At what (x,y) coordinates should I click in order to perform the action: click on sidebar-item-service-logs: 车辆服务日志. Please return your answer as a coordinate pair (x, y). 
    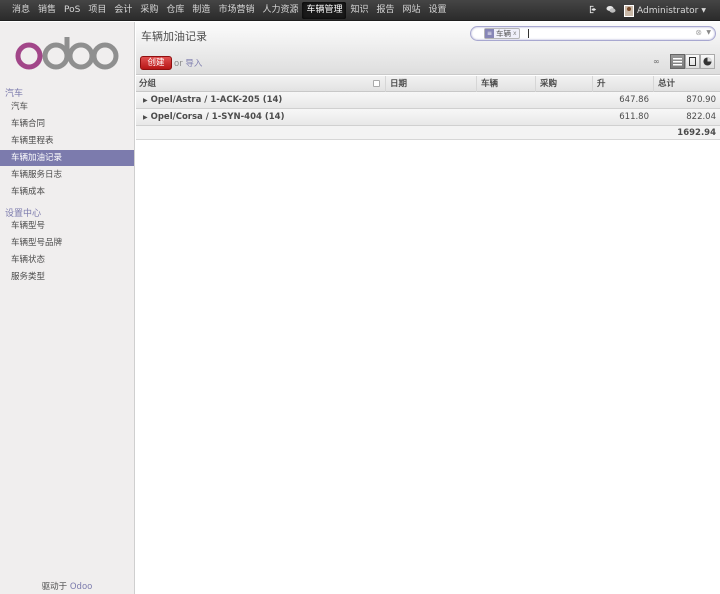
    Looking at the image, I should click on (67, 175).